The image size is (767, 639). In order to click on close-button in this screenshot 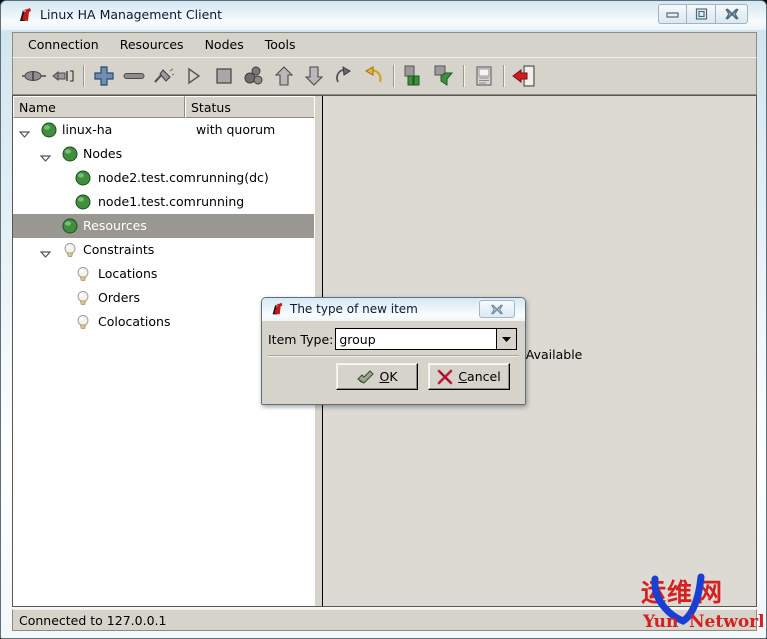, I will do `click(732, 14)`.